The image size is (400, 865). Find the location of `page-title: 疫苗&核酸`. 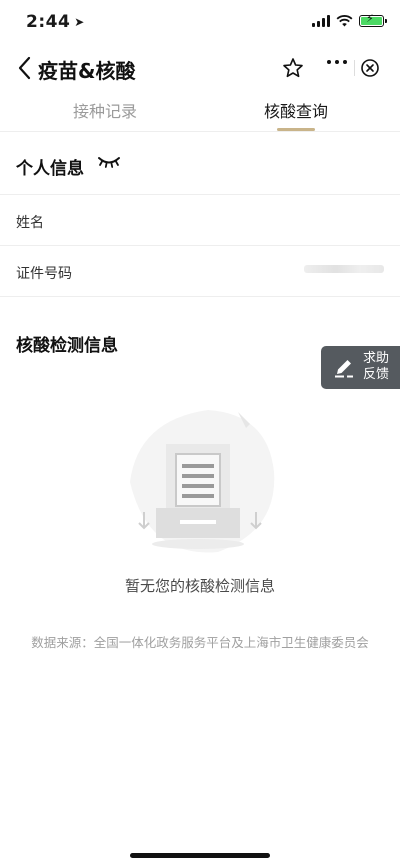

page-title: 疫苗&核酸 is located at coordinates (87, 71).